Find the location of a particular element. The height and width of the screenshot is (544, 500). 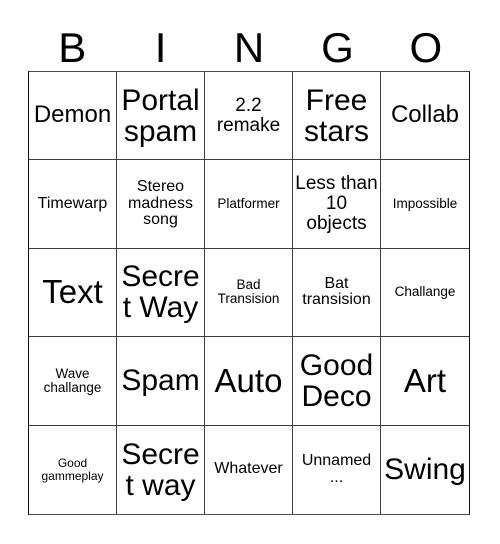

bingo-cell: Auto is located at coordinates (249, 381).